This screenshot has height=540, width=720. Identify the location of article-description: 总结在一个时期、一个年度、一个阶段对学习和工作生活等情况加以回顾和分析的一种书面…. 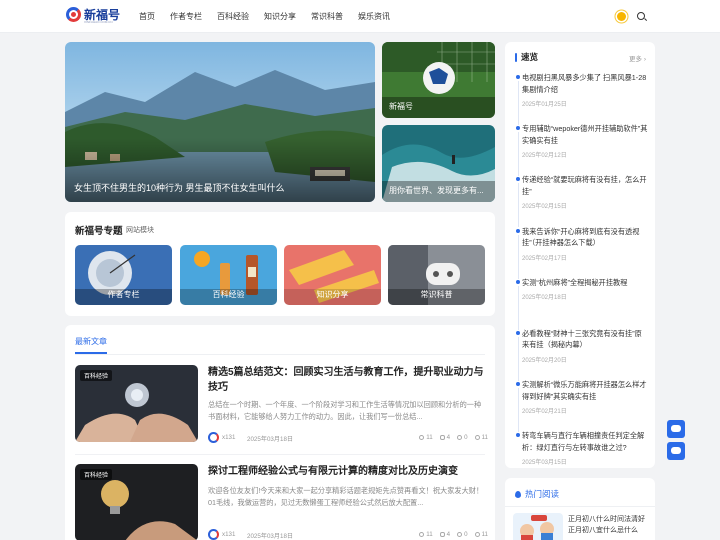
(345, 410).